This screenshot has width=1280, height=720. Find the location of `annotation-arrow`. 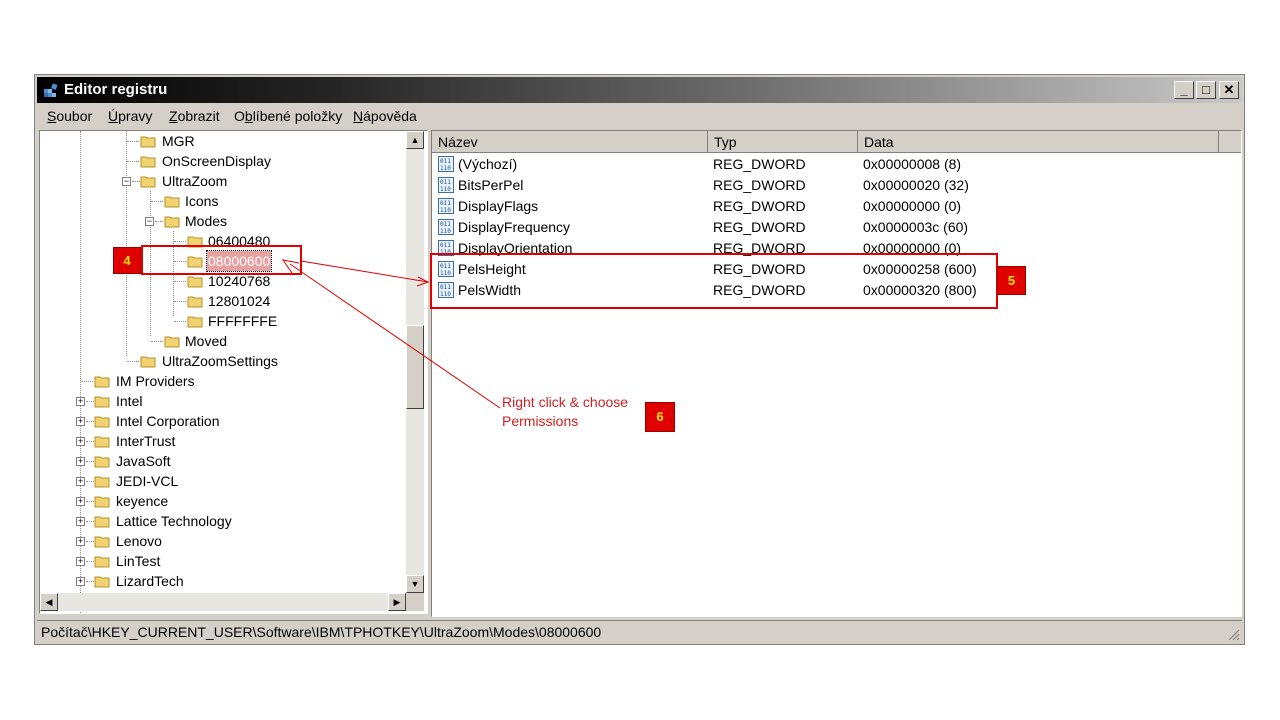

annotation-arrow is located at coordinates (364, 271).